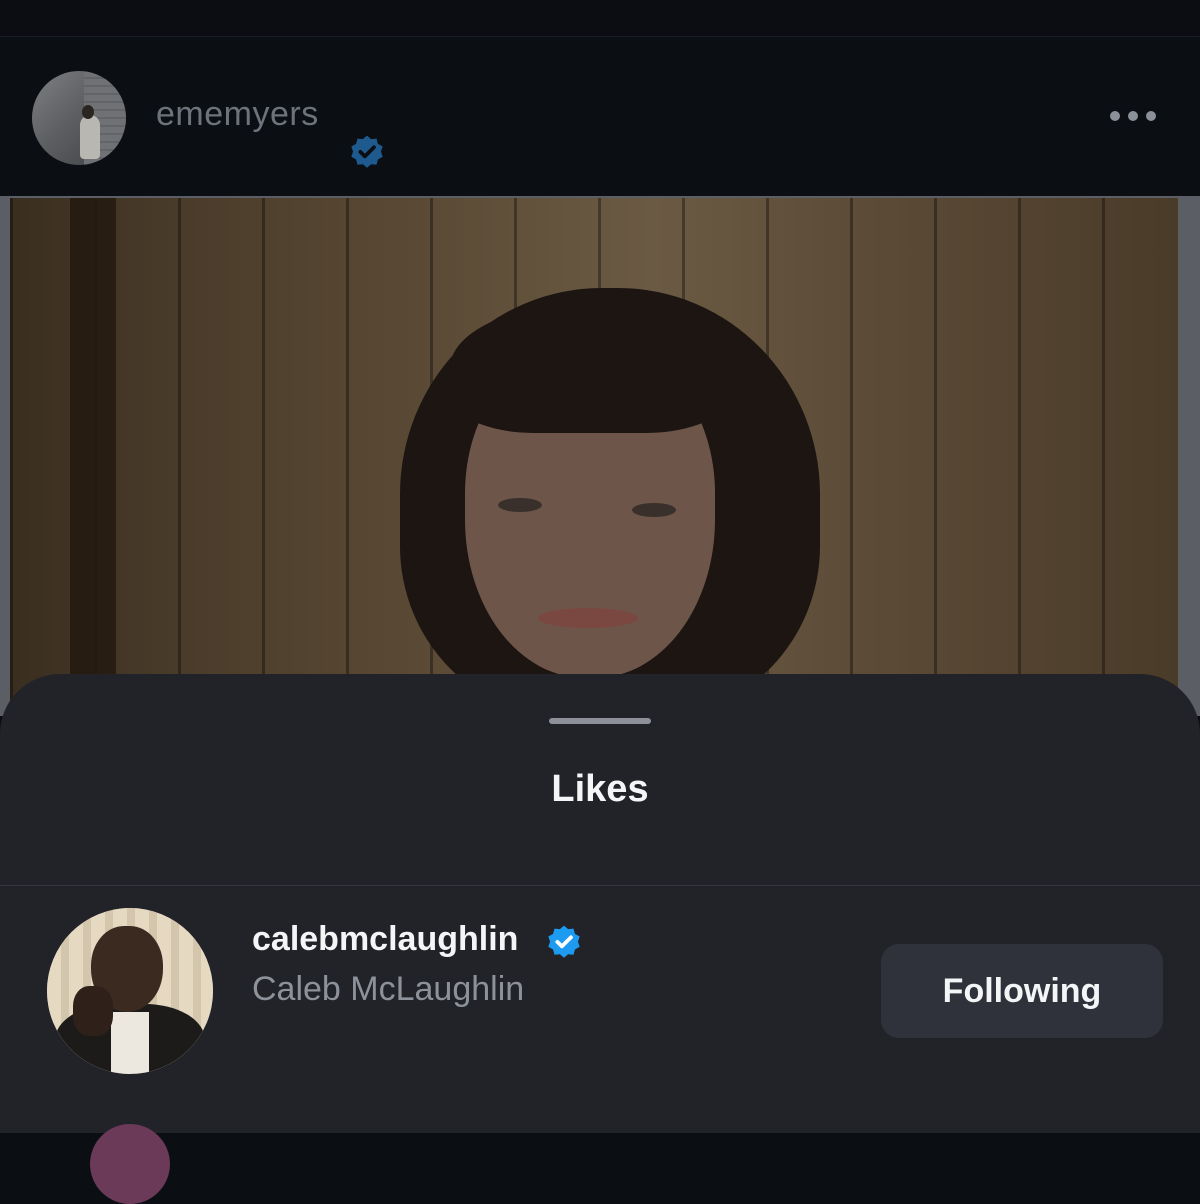  What do you see at coordinates (88, 112) in the screenshot?
I see `avatar-figure-head` at bounding box center [88, 112].